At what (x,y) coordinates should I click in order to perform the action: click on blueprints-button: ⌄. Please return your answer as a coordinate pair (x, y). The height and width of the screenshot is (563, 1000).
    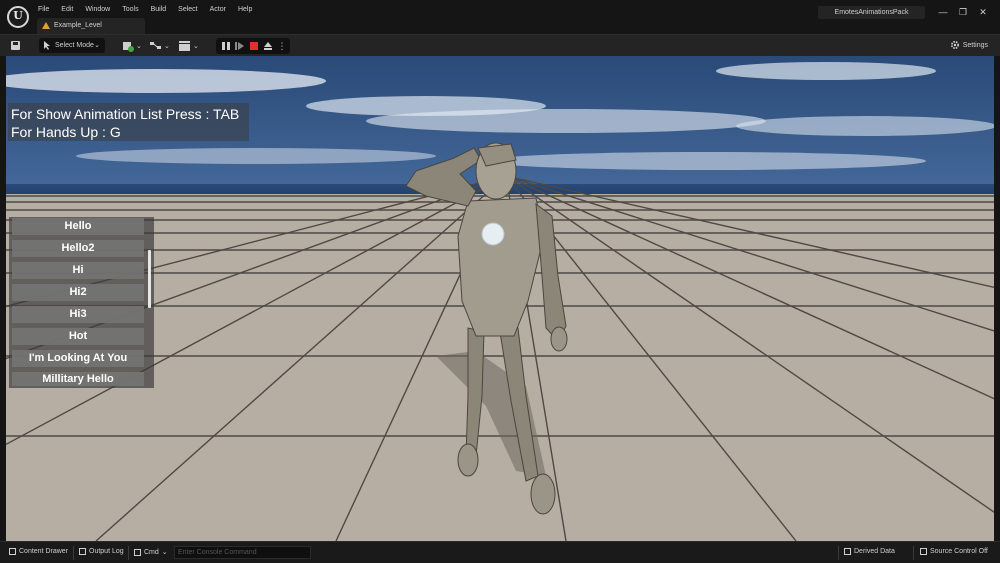
    Looking at the image, I should click on (160, 46).